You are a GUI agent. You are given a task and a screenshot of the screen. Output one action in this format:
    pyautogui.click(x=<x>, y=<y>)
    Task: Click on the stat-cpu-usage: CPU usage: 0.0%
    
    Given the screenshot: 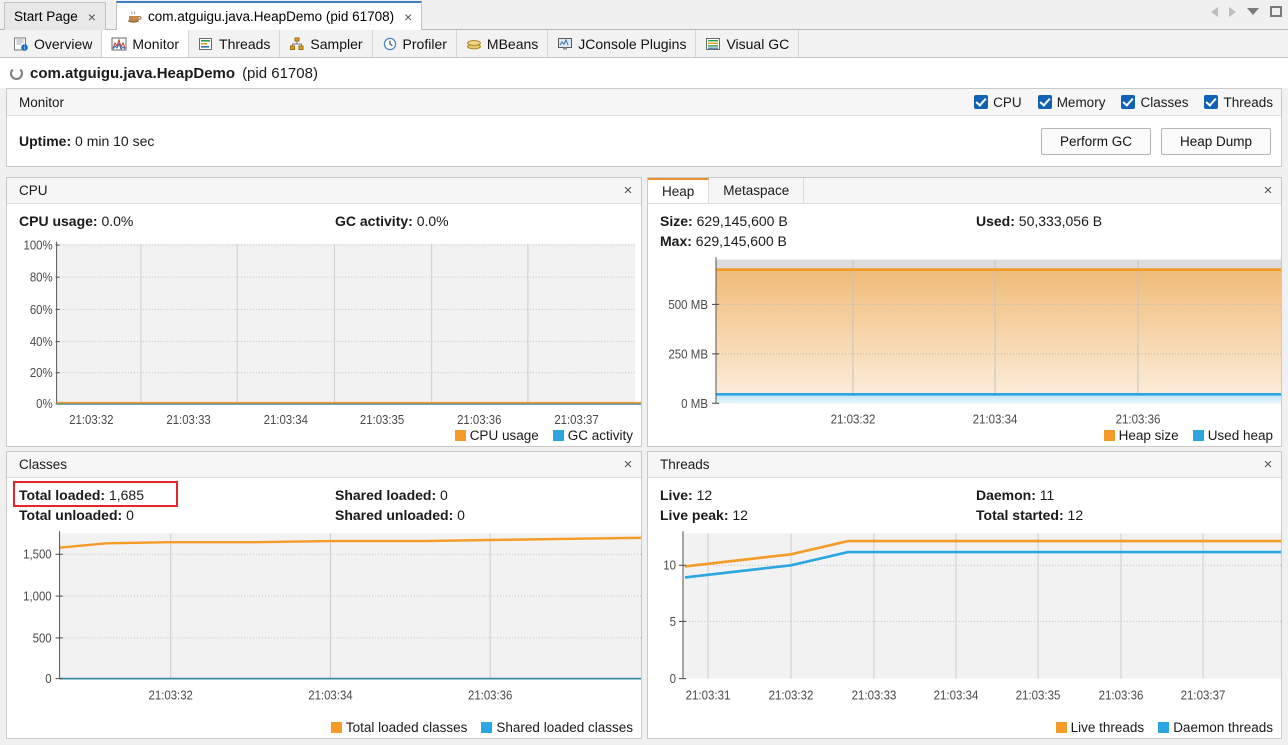 What is the action you would take?
    pyautogui.click(x=177, y=221)
    